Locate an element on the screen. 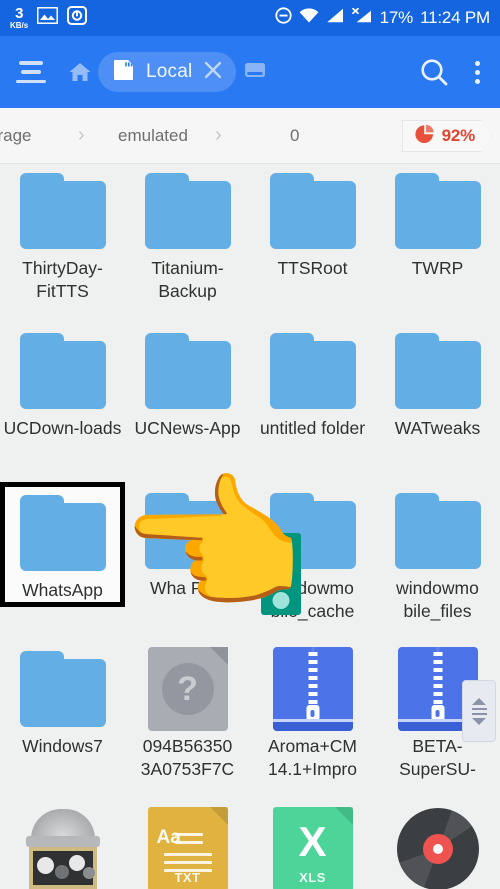 This screenshot has height=889, width=500. zip-file-icon is located at coordinates (312, 689).